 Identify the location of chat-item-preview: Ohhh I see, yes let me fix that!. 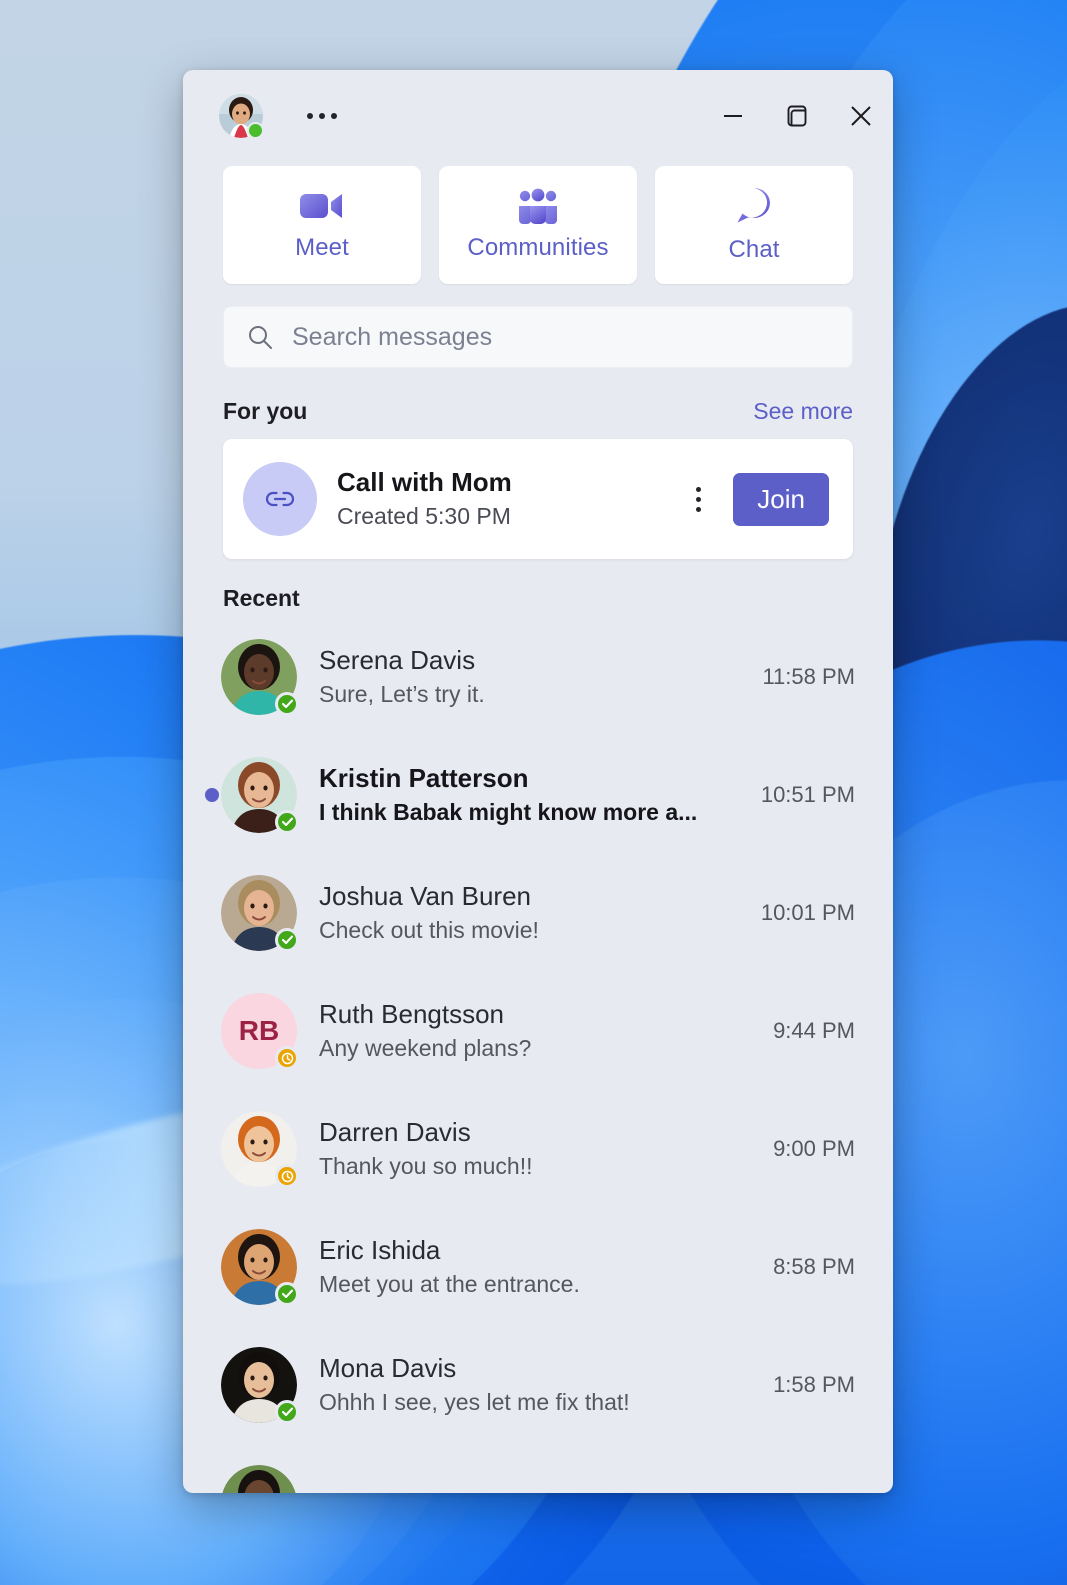
(474, 1401).